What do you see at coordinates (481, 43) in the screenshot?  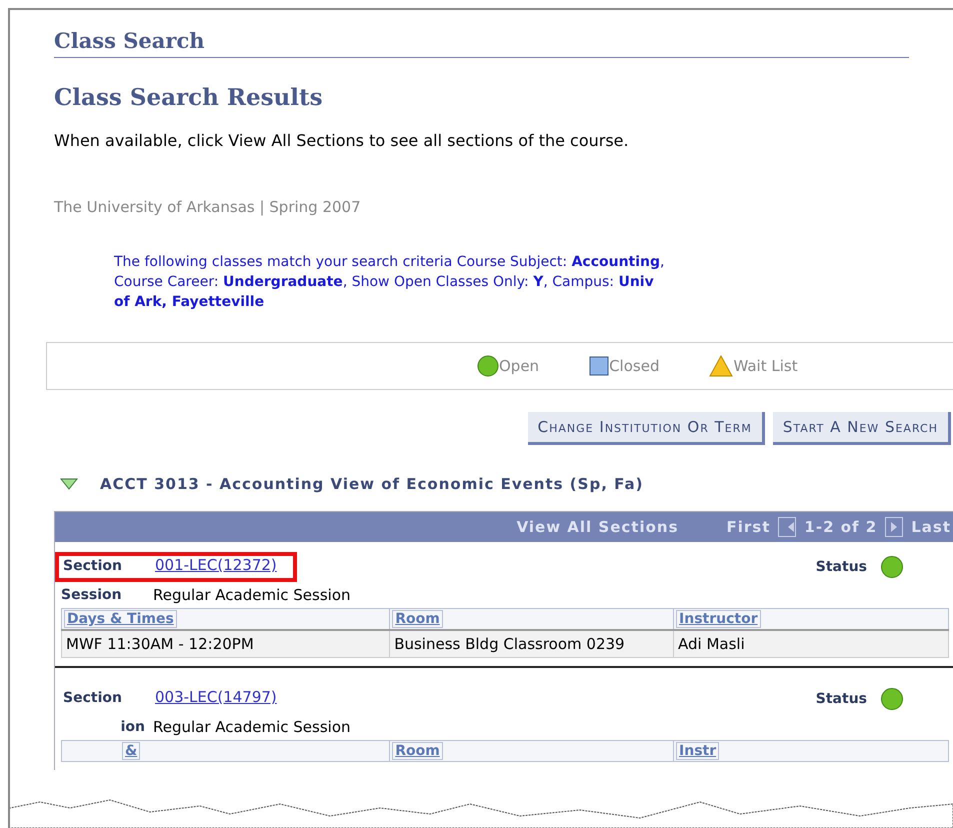 I see `page-title: Class Search` at bounding box center [481, 43].